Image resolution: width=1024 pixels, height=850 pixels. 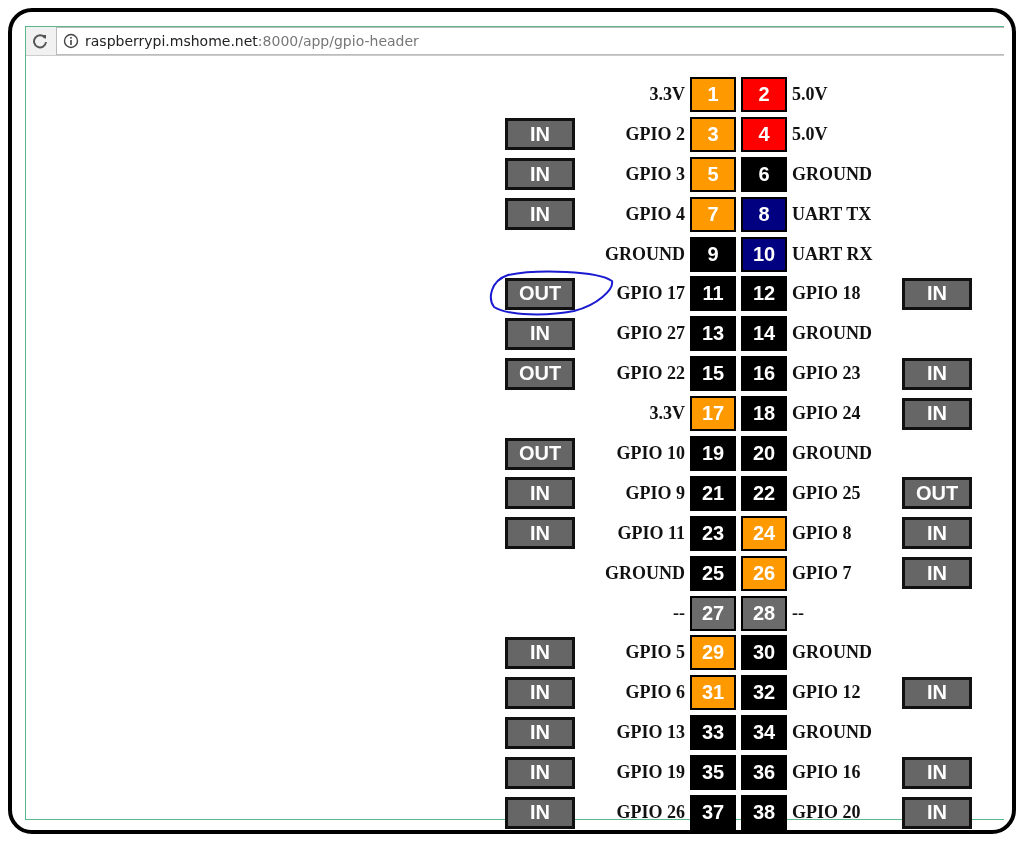 What do you see at coordinates (713, 254) in the screenshot?
I see `pin-number: 9` at bounding box center [713, 254].